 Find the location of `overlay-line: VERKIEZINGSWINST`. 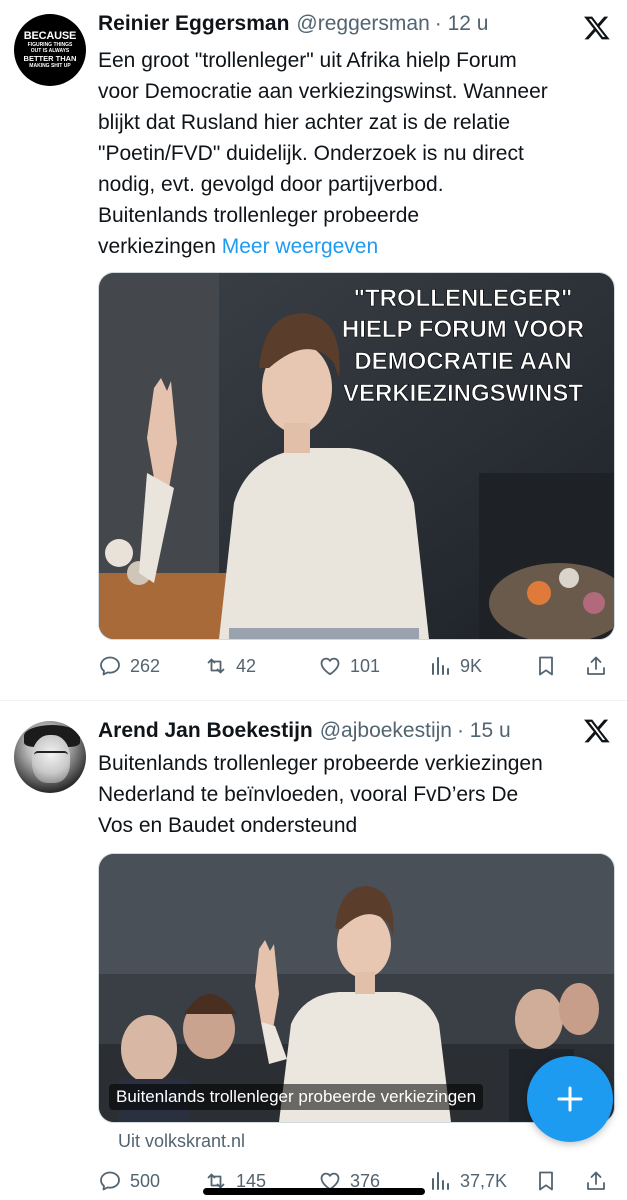

overlay-line: VERKIEZINGSWINST is located at coordinates (463, 393).